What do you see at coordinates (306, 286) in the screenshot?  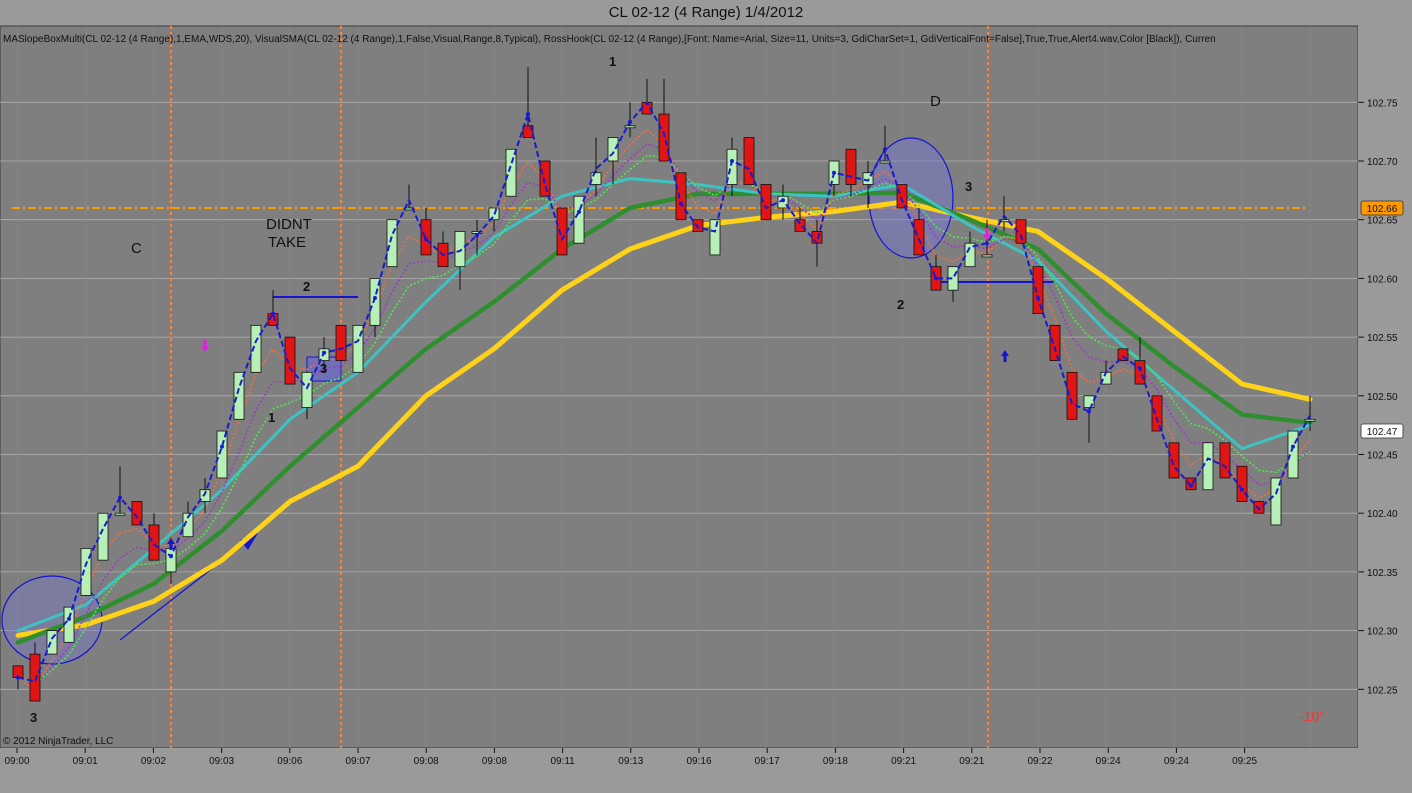 I see `hook-label-2-left: 2` at bounding box center [306, 286].